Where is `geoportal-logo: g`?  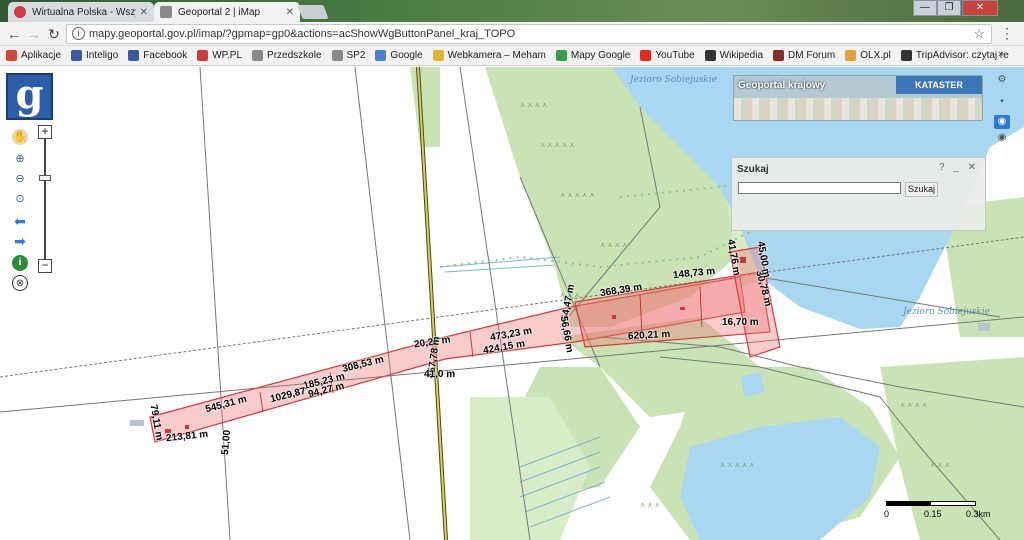 geoportal-logo: g is located at coordinates (29, 96).